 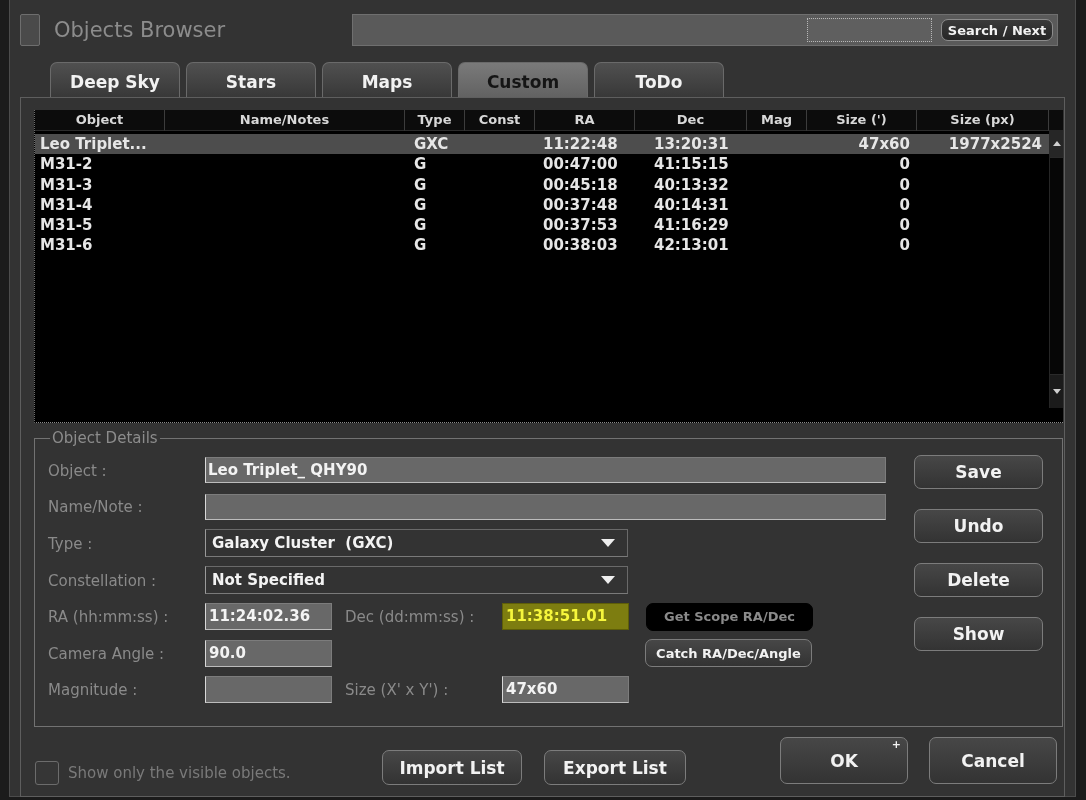 I want to click on checkbox-label: Show only the visible objects., so click(x=179, y=773).